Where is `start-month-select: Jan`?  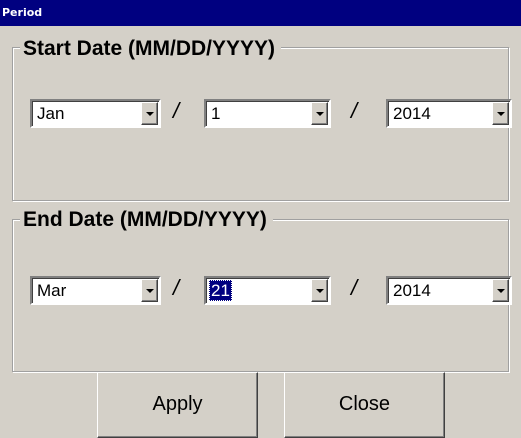
start-month-select: Jan is located at coordinates (95, 113).